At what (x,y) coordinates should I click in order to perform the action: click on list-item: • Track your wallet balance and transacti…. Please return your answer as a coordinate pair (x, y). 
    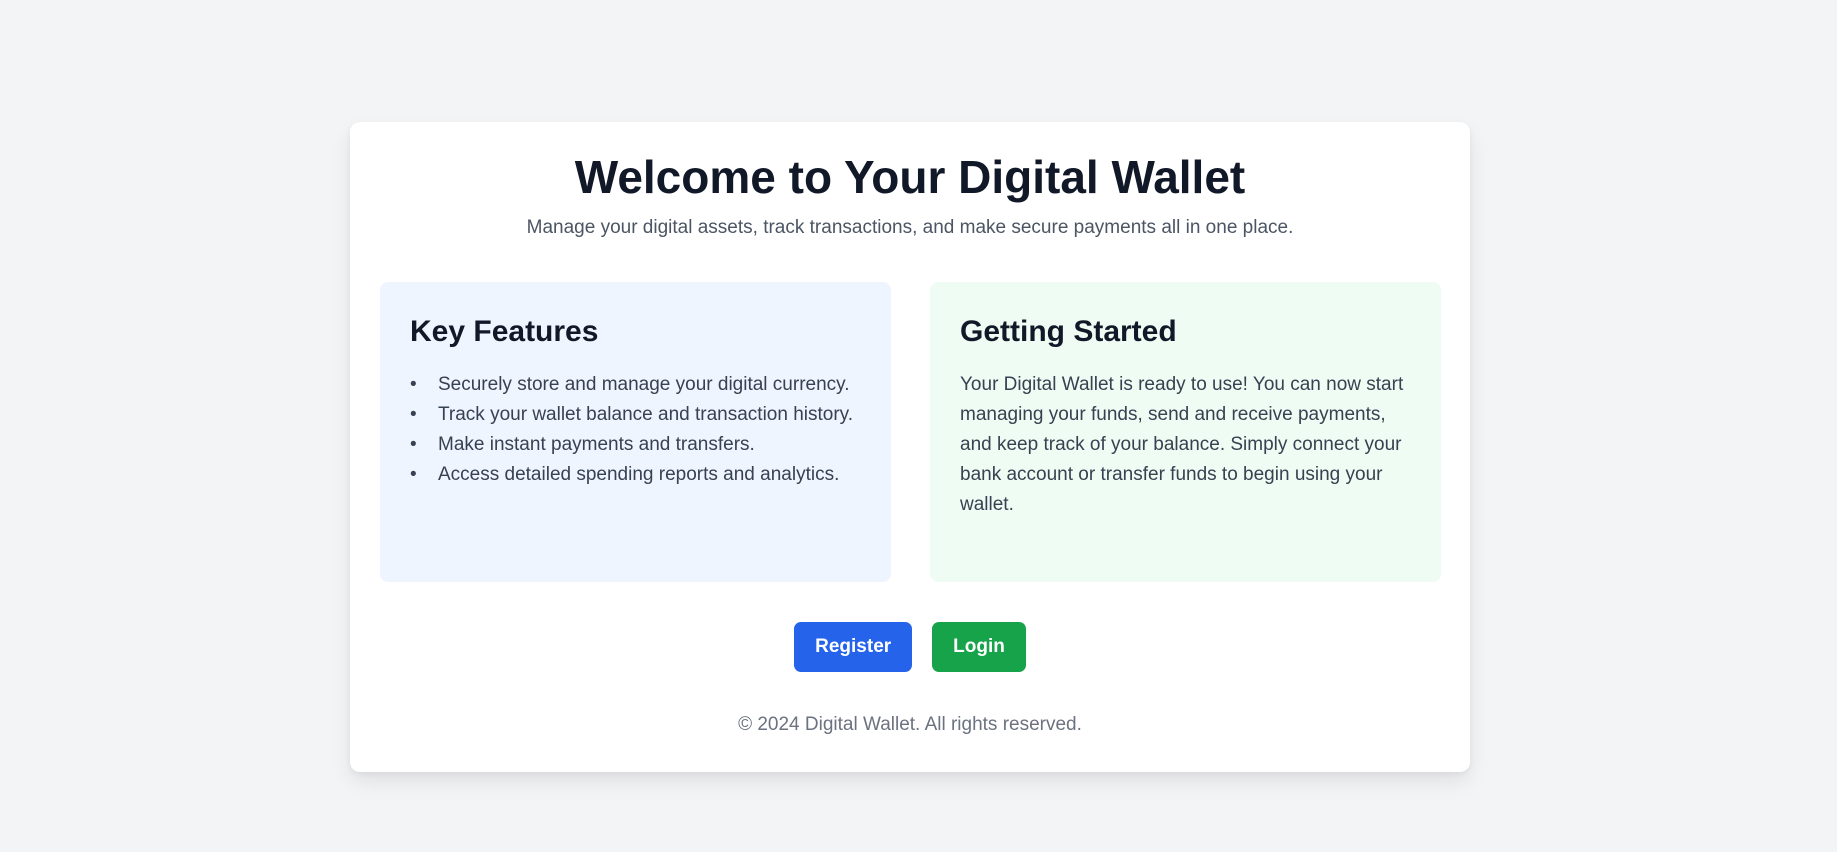
    Looking at the image, I should click on (635, 415).